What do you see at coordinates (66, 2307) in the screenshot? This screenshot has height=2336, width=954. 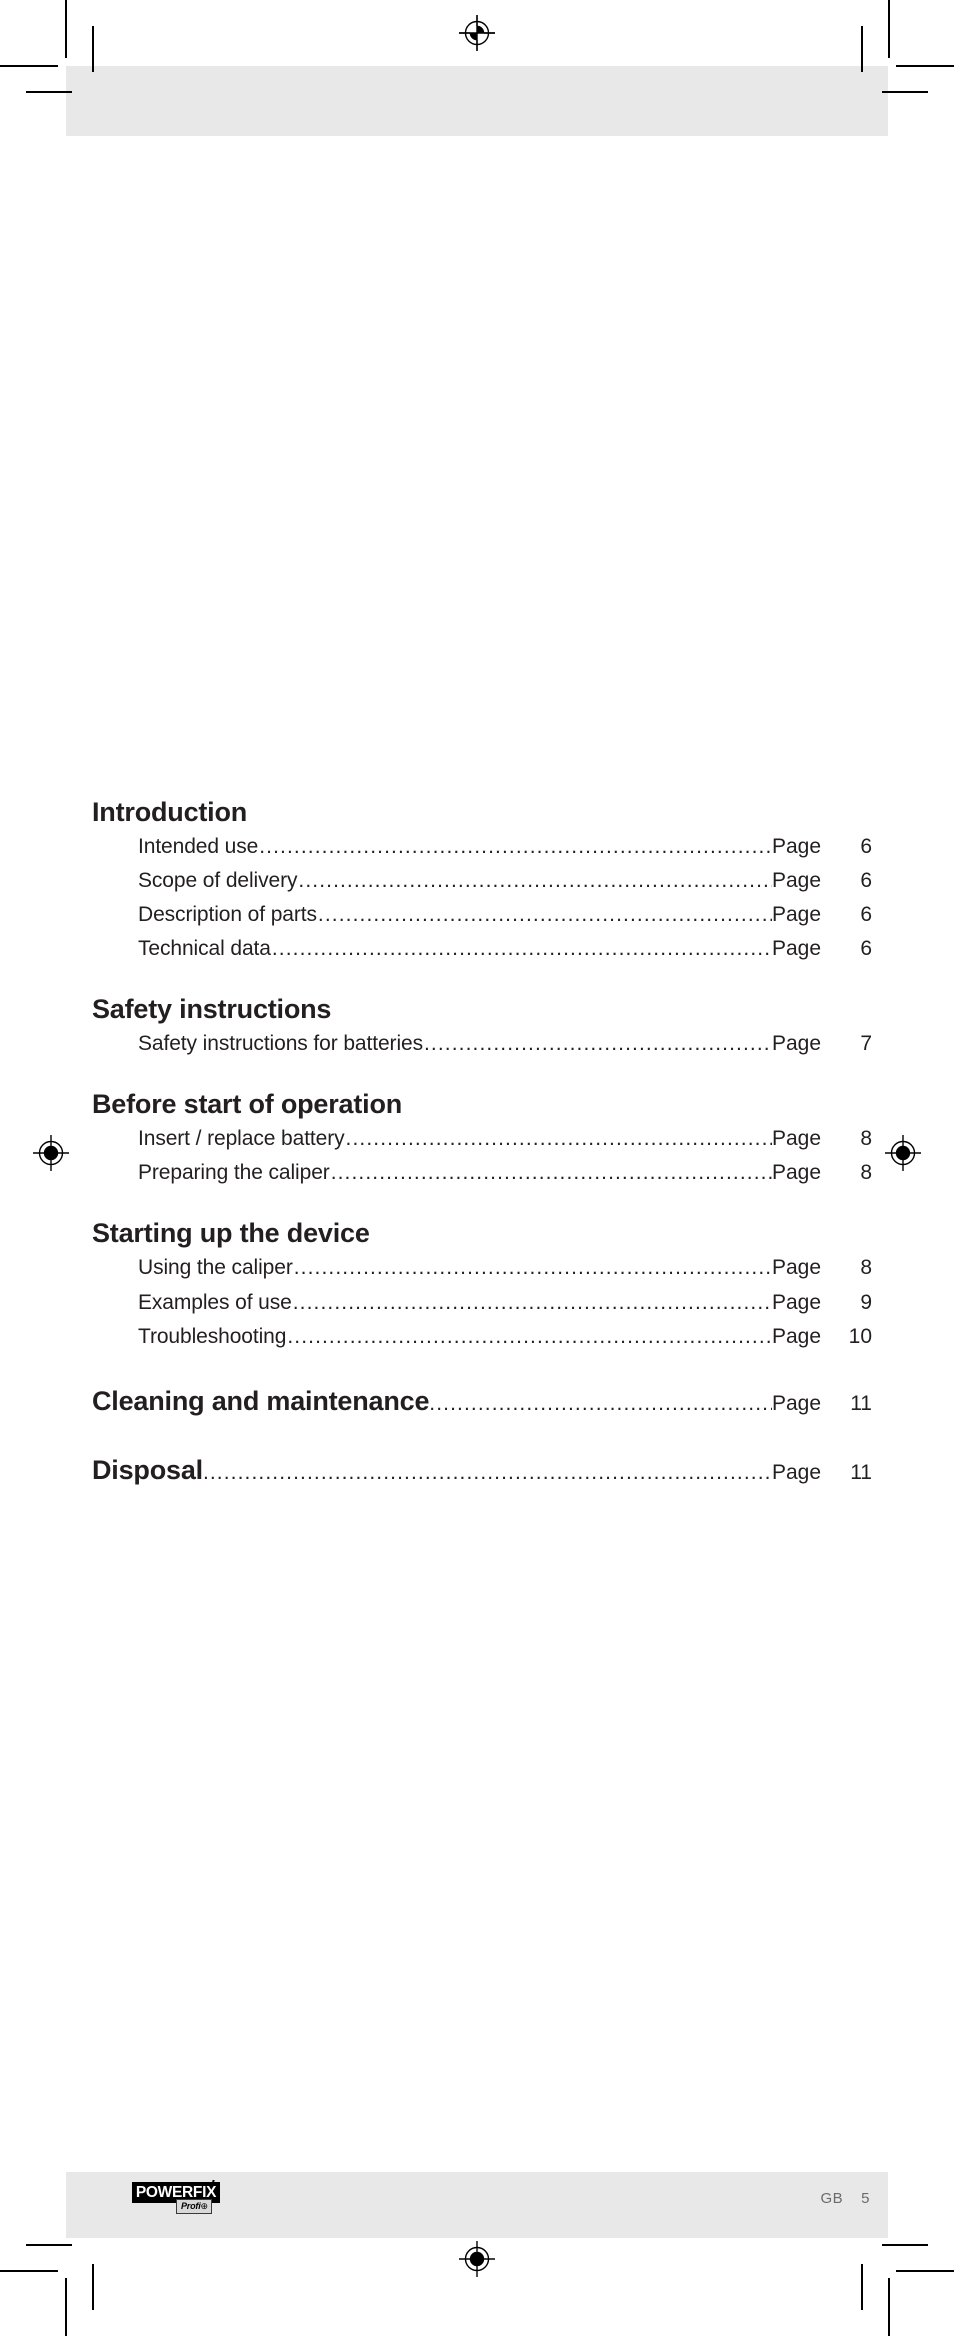 I see `crop-mark-bottom-left-outer-vertical` at bounding box center [66, 2307].